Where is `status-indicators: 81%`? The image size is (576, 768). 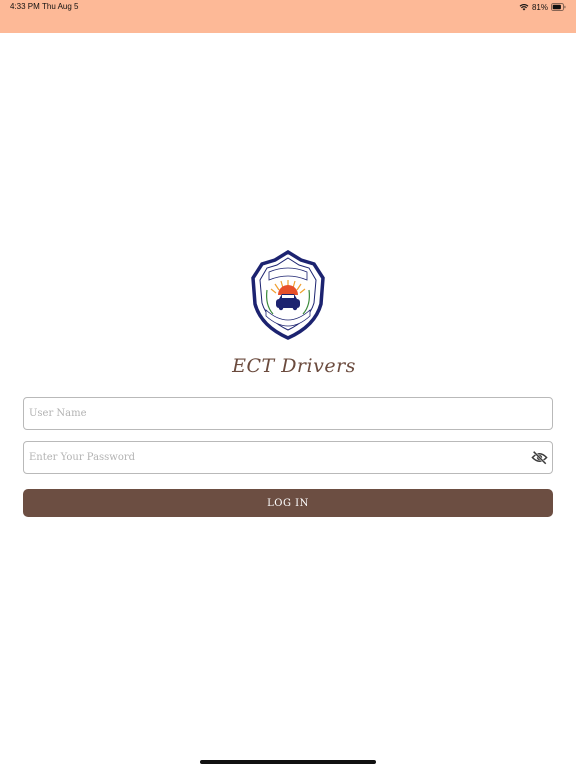
status-indicators: 81% is located at coordinates (542, 7).